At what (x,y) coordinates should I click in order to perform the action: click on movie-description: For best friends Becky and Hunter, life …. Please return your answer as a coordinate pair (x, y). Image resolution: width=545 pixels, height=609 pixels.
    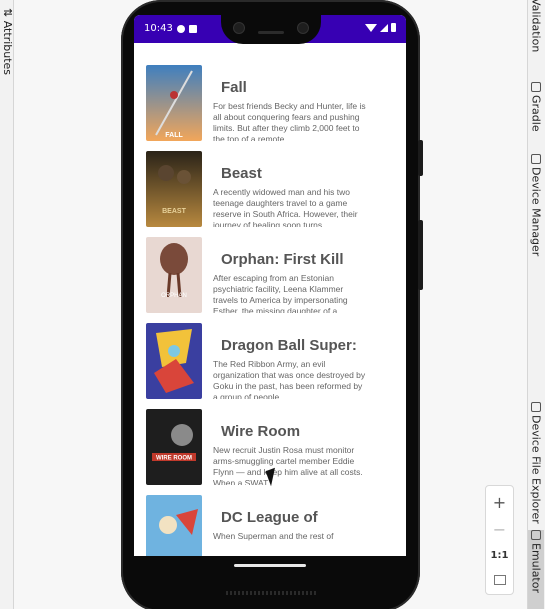
    Looking at the image, I should click on (289, 121).